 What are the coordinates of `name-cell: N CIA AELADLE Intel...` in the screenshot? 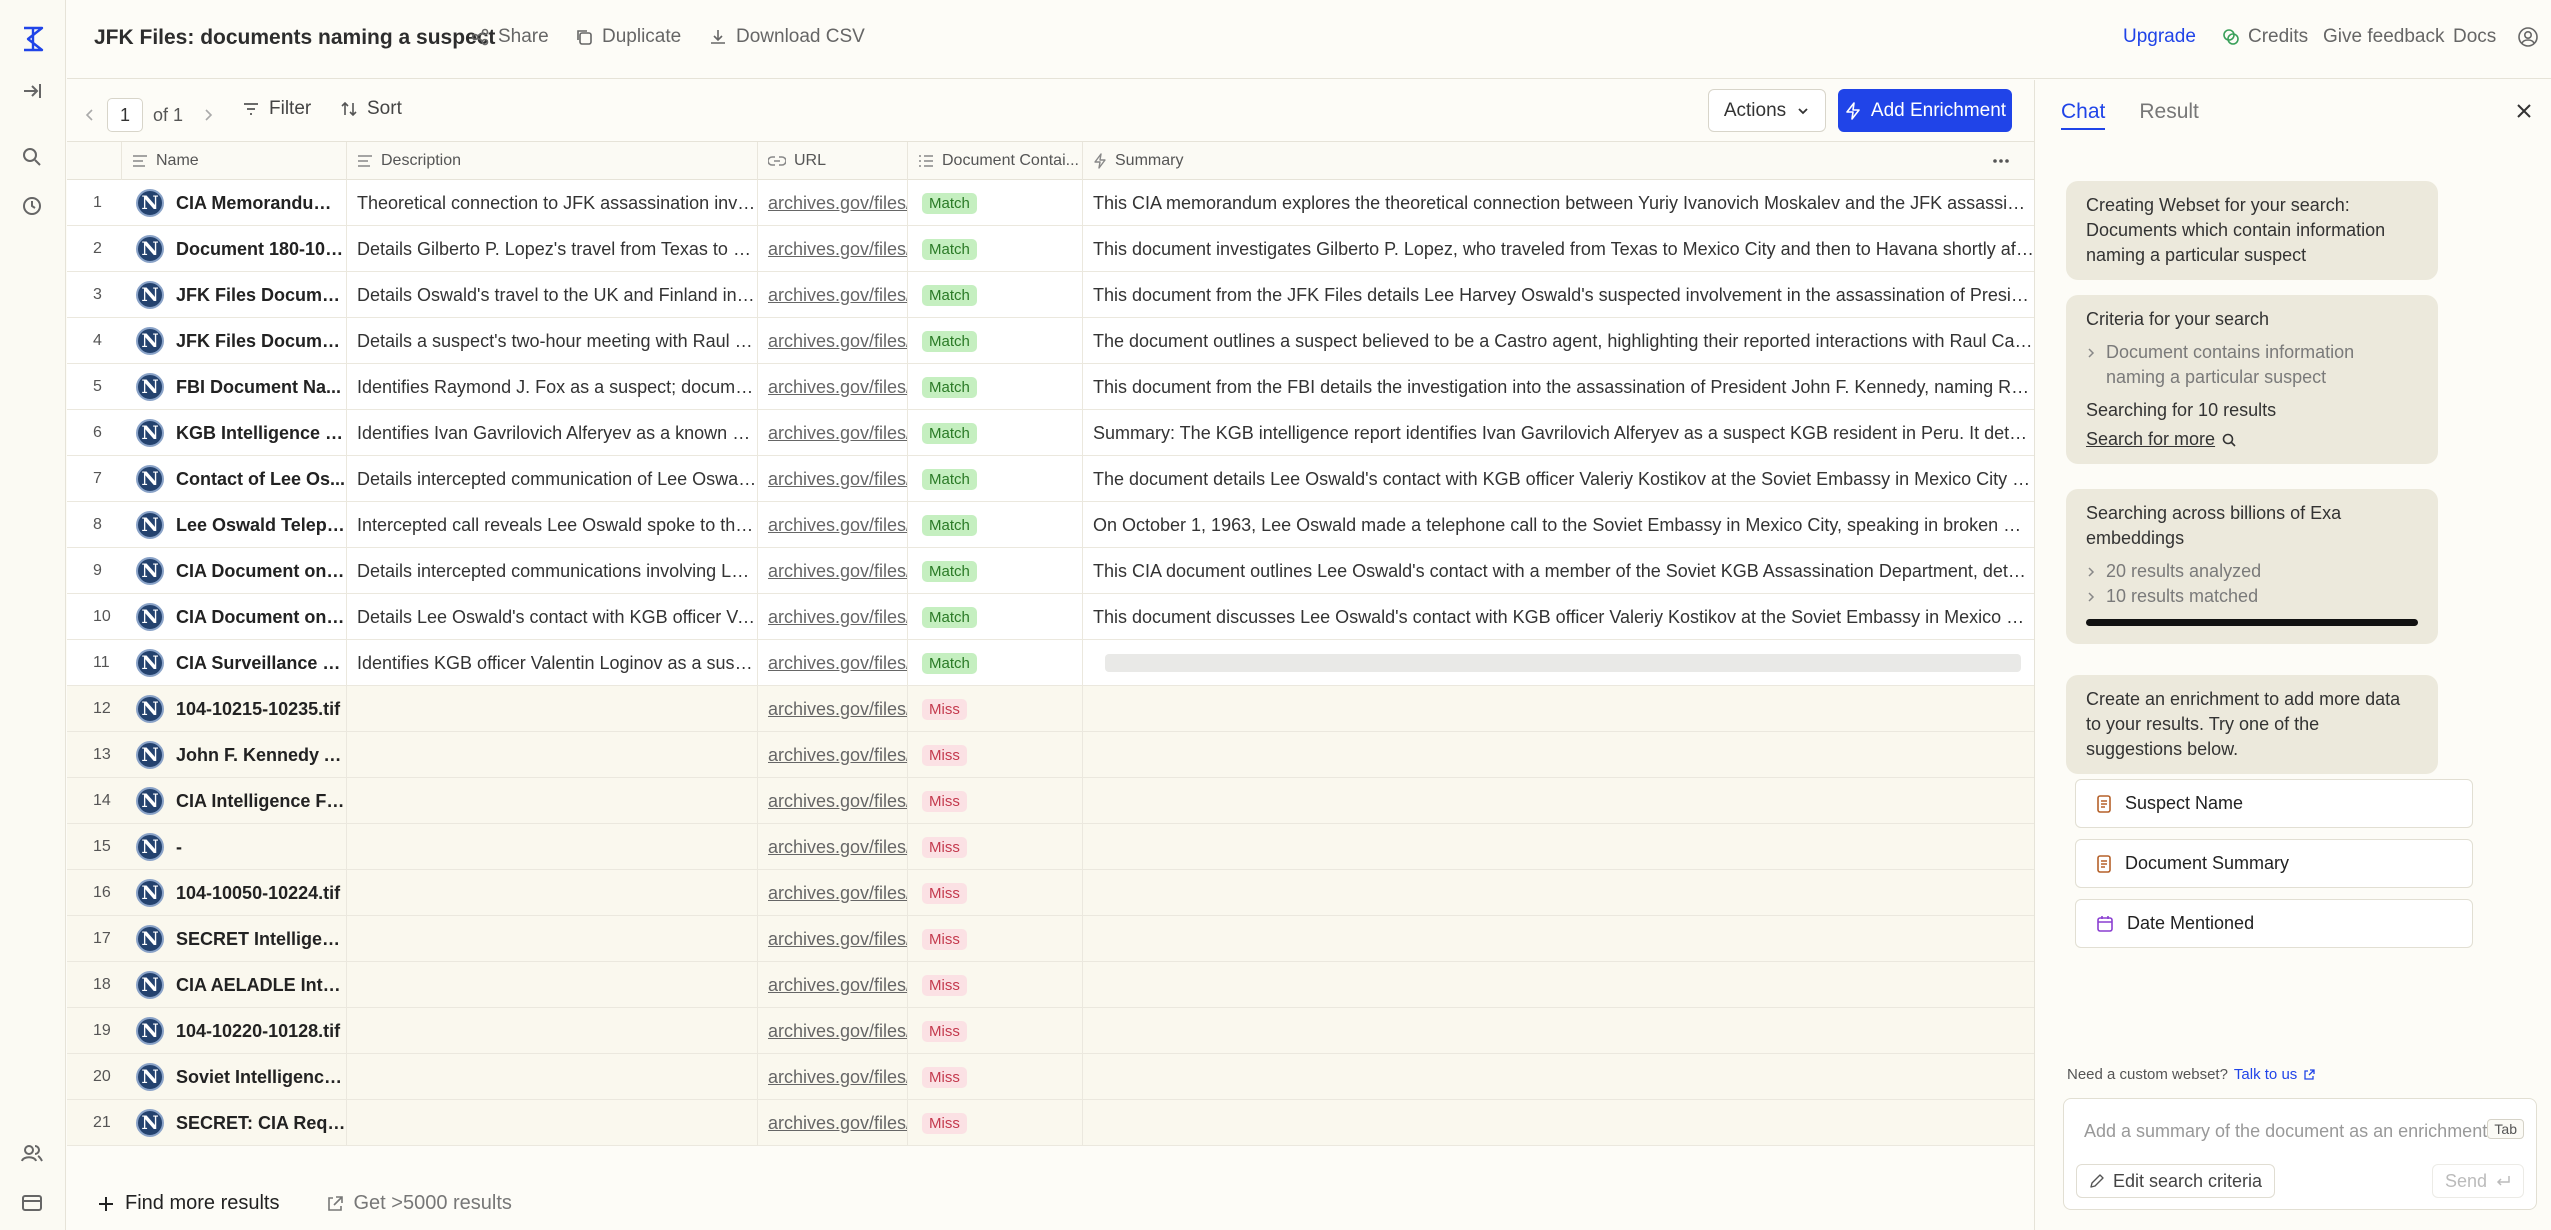 It's located at (234, 985).